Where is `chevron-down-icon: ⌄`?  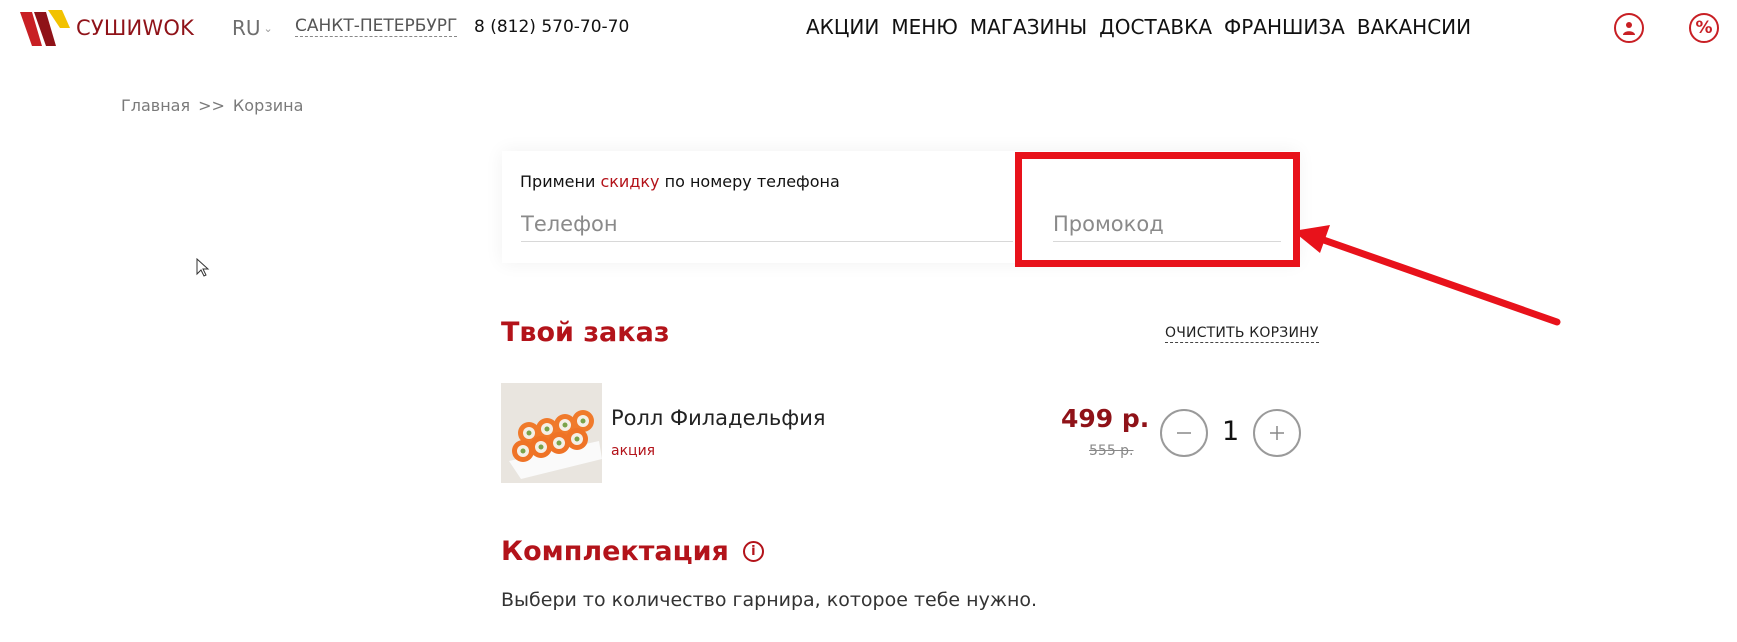 chevron-down-icon: ⌄ is located at coordinates (268, 28).